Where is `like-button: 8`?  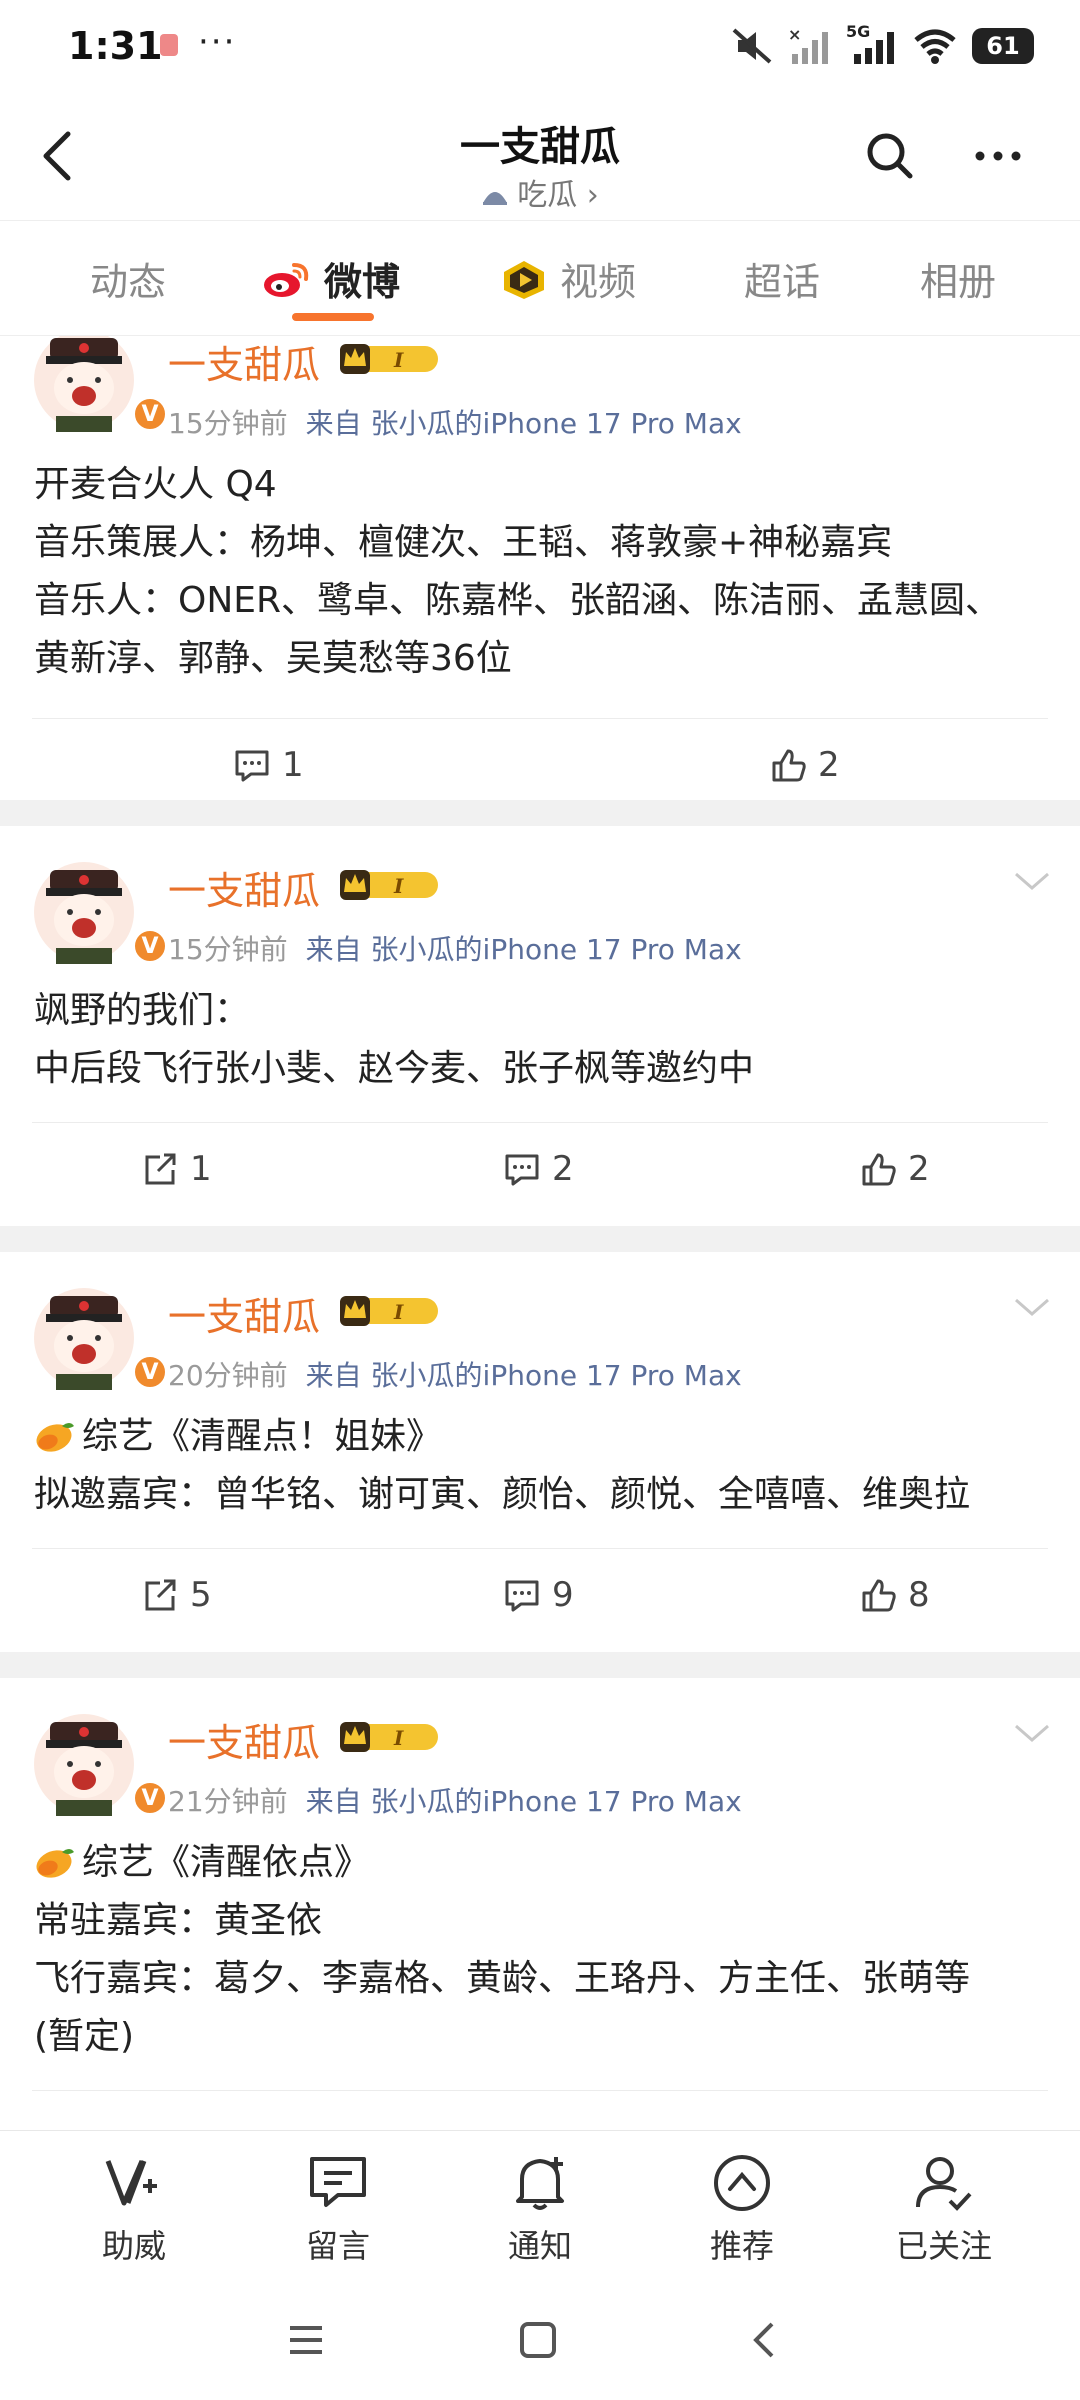
like-button: 8 is located at coordinates (894, 1595).